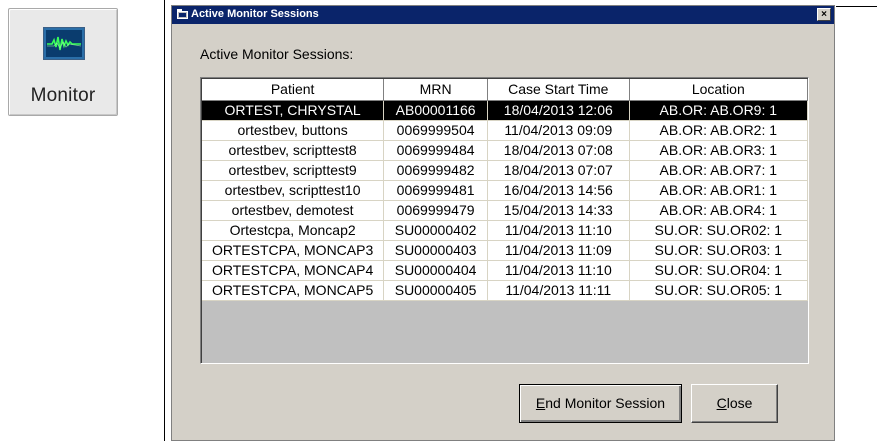 The height and width of the screenshot is (441, 877). I want to click on patient-cell: ortestbev, demotest, so click(293, 210).